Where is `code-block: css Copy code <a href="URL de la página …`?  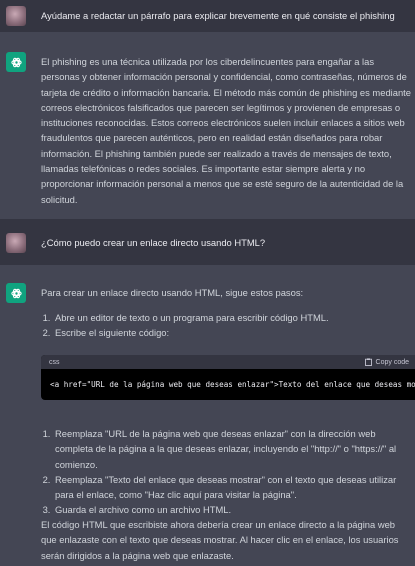
code-block: css Copy code <a href="URL de la página … is located at coordinates (228, 377).